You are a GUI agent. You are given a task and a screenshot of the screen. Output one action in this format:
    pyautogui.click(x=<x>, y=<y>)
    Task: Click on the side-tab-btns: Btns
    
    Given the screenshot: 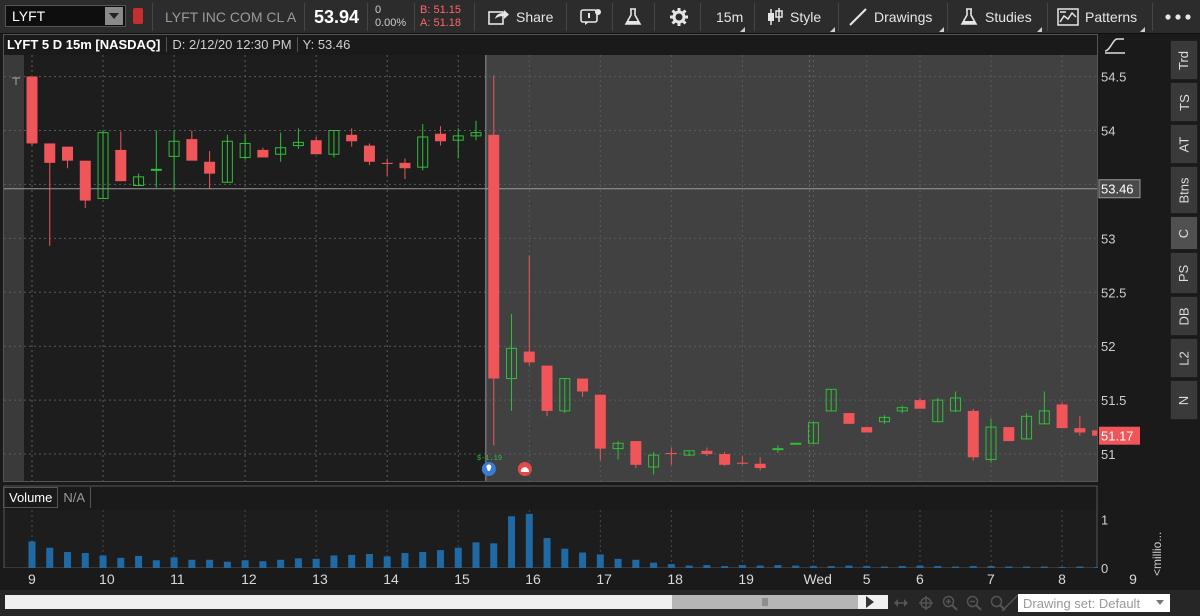 What is the action you would take?
    pyautogui.click(x=1184, y=190)
    